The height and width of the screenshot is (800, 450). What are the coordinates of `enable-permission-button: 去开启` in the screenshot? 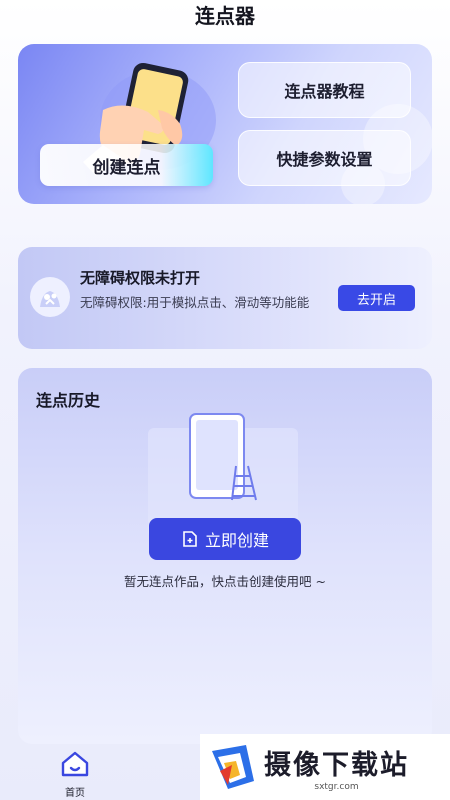 It's located at (376, 298).